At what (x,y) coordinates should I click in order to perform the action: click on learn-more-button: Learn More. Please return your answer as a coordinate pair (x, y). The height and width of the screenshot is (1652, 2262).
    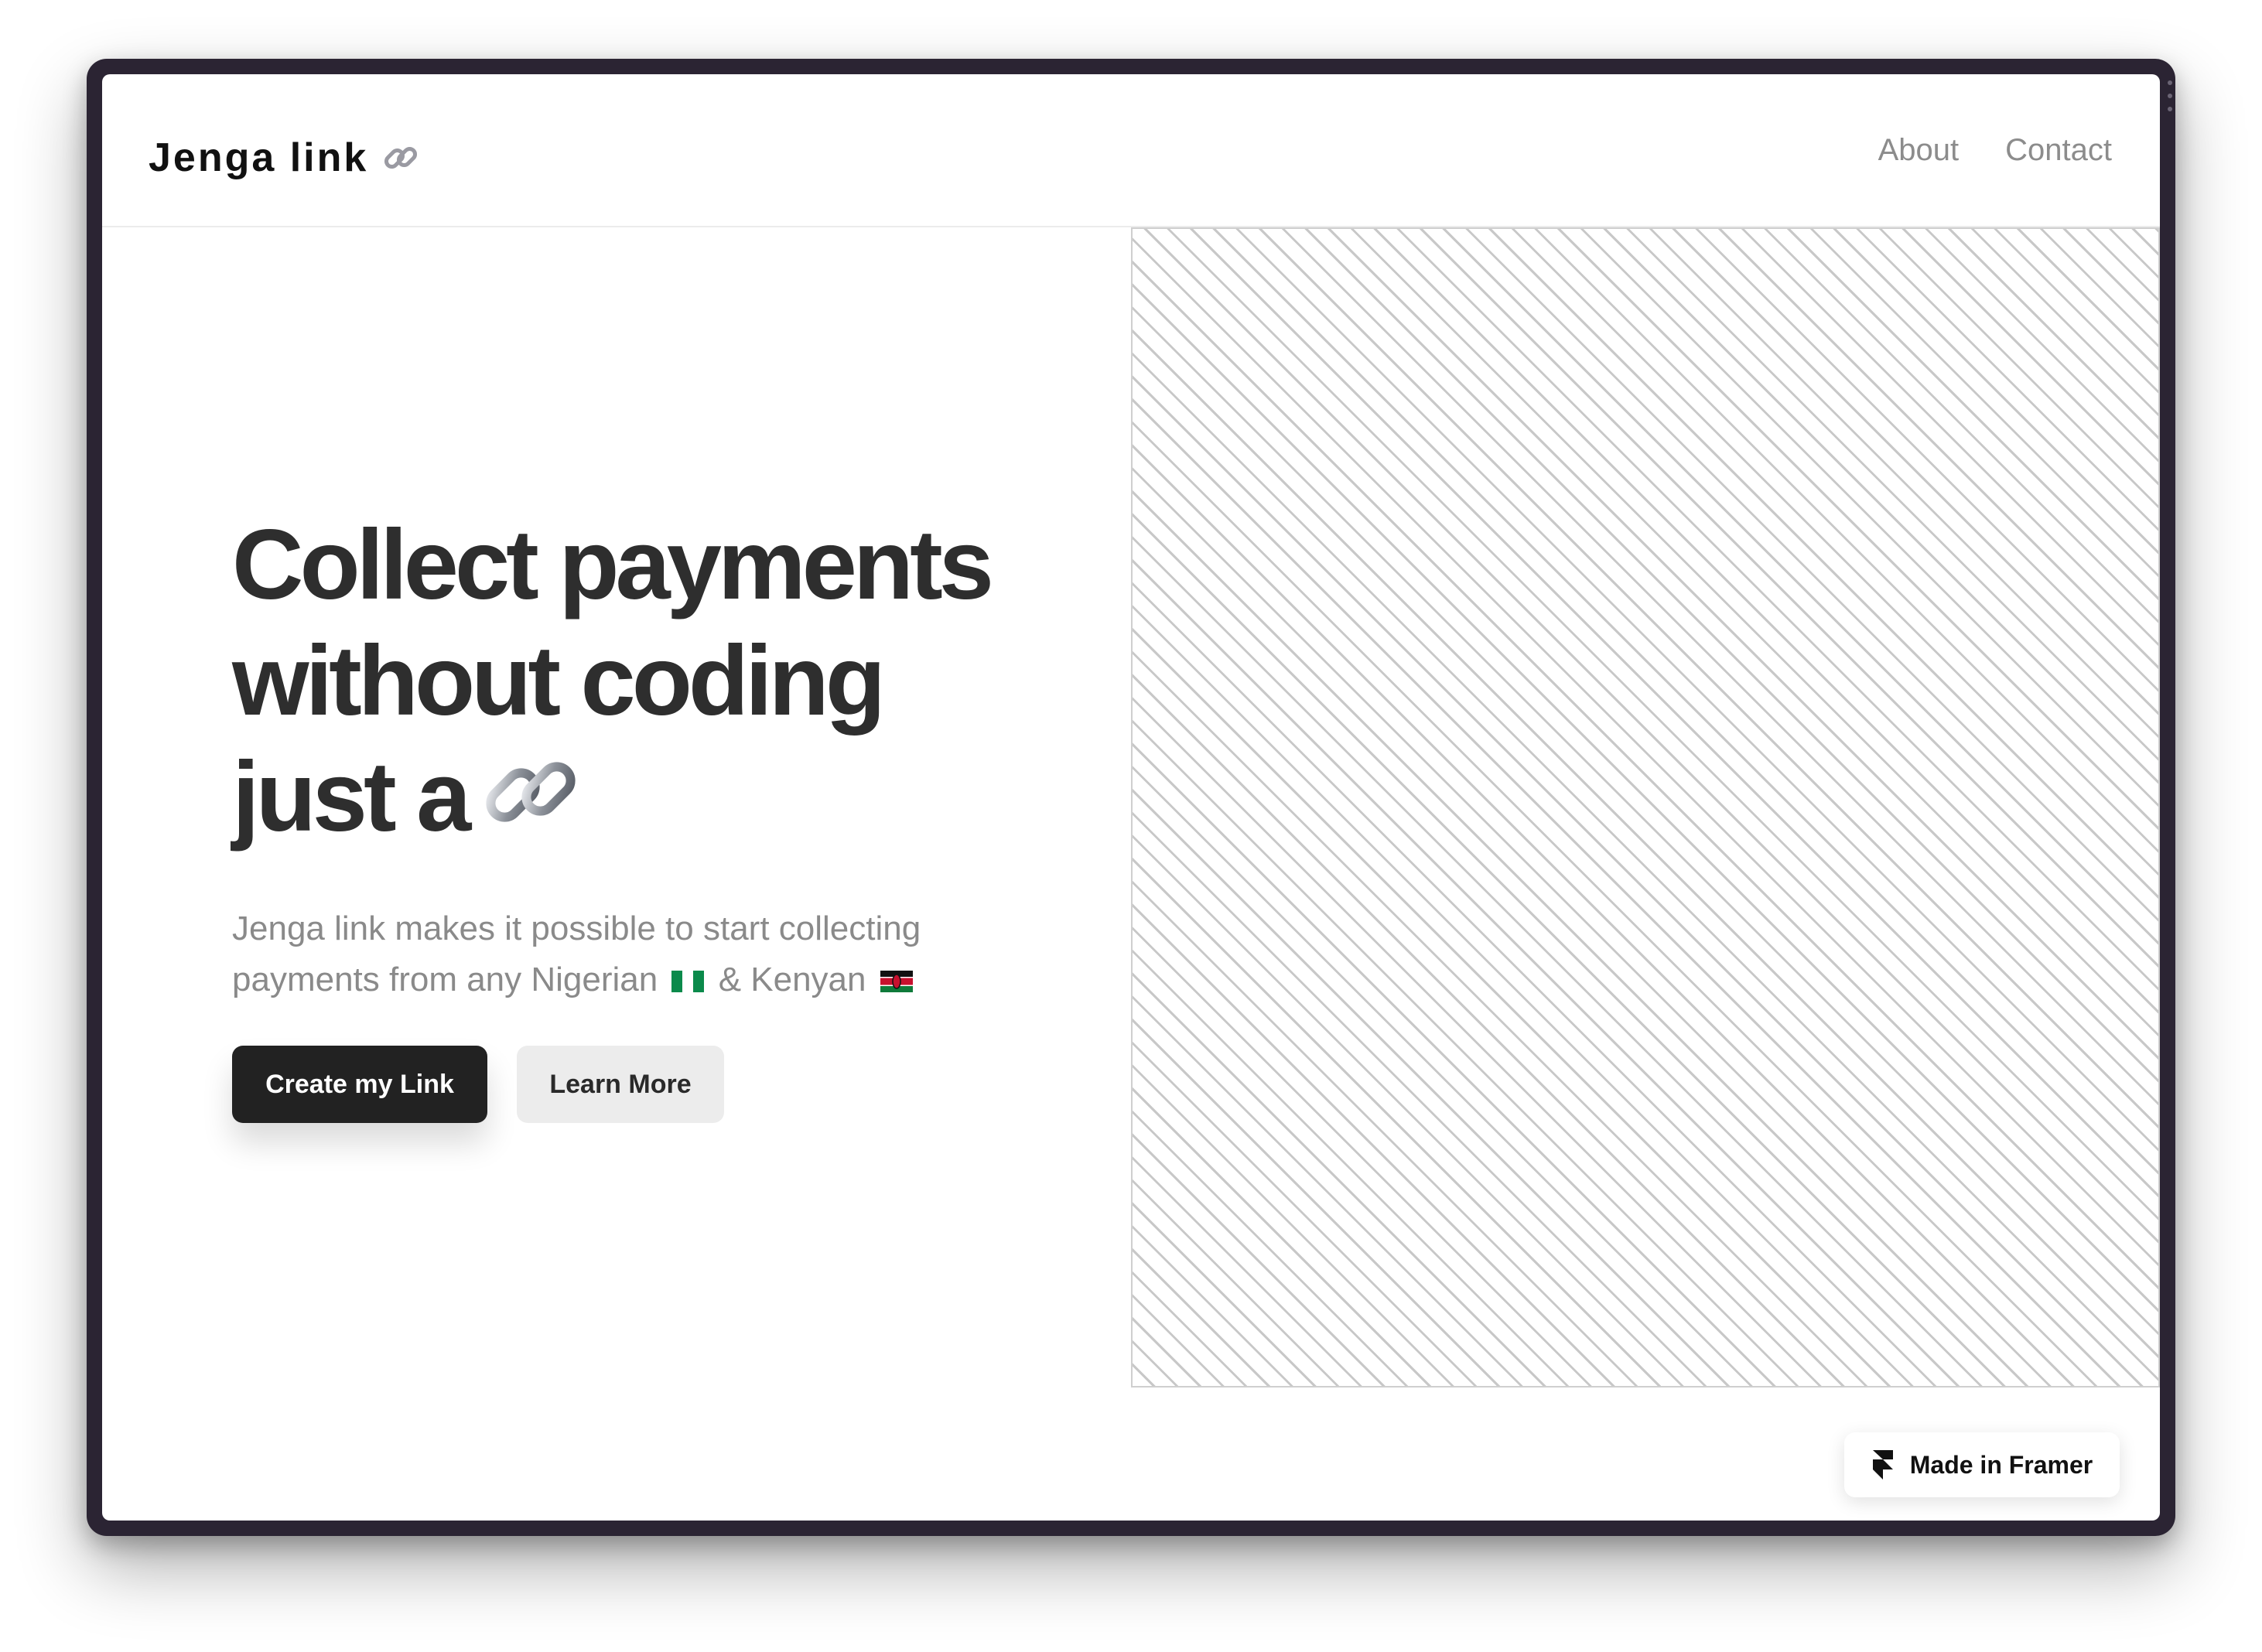
    Looking at the image, I should click on (620, 1084).